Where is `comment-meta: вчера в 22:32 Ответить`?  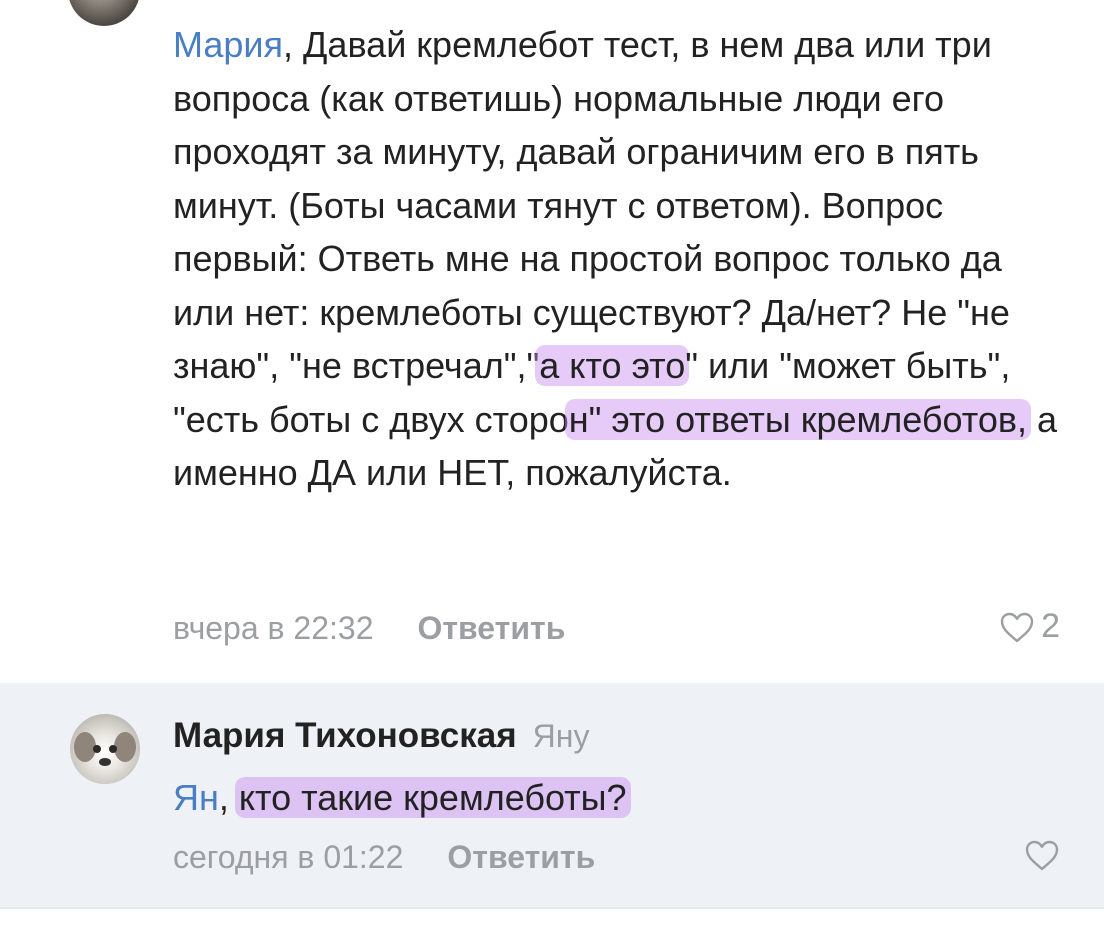 comment-meta: вчера в 22:32 Ответить is located at coordinates (369, 628).